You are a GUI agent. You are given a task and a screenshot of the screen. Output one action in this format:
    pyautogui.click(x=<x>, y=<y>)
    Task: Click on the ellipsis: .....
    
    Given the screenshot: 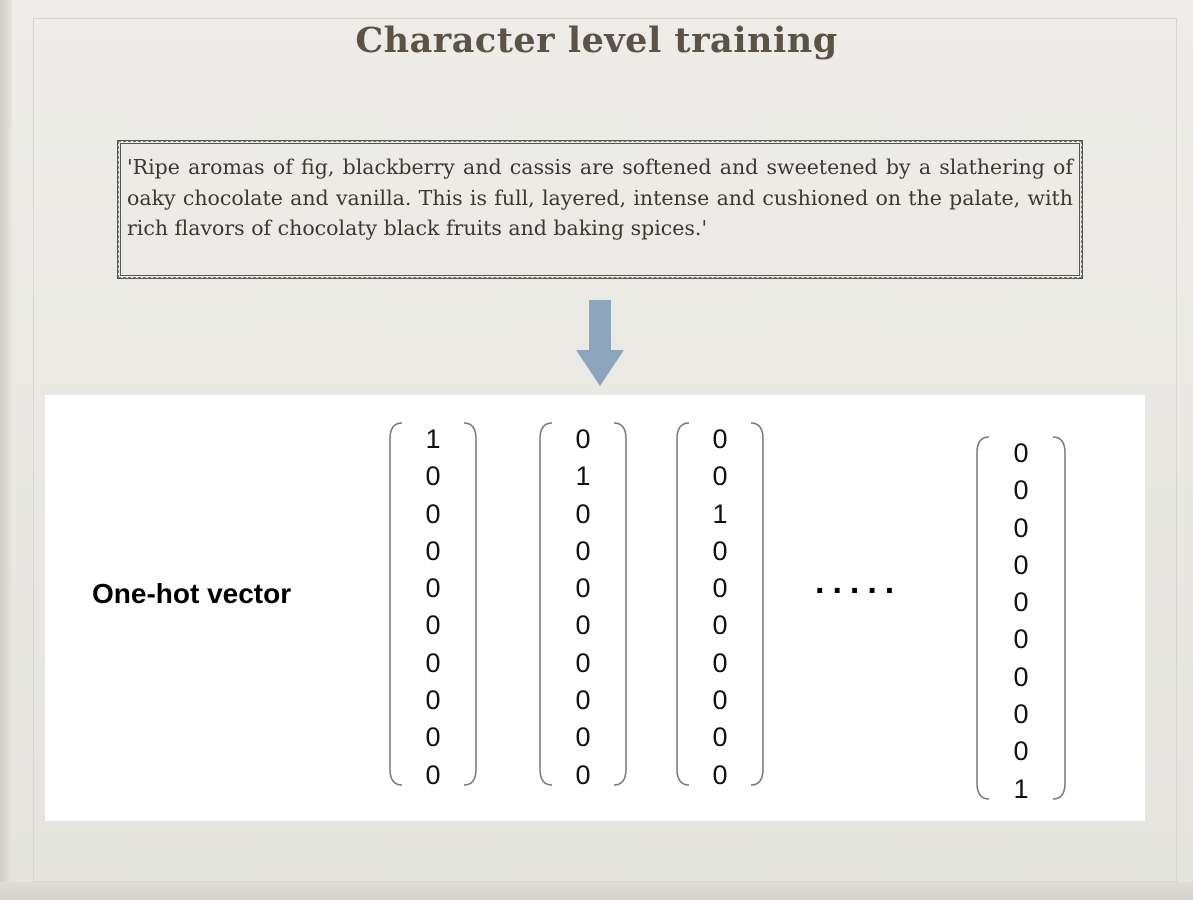 What is the action you would take?
    pyautogui.click(x=859, y=582)
    